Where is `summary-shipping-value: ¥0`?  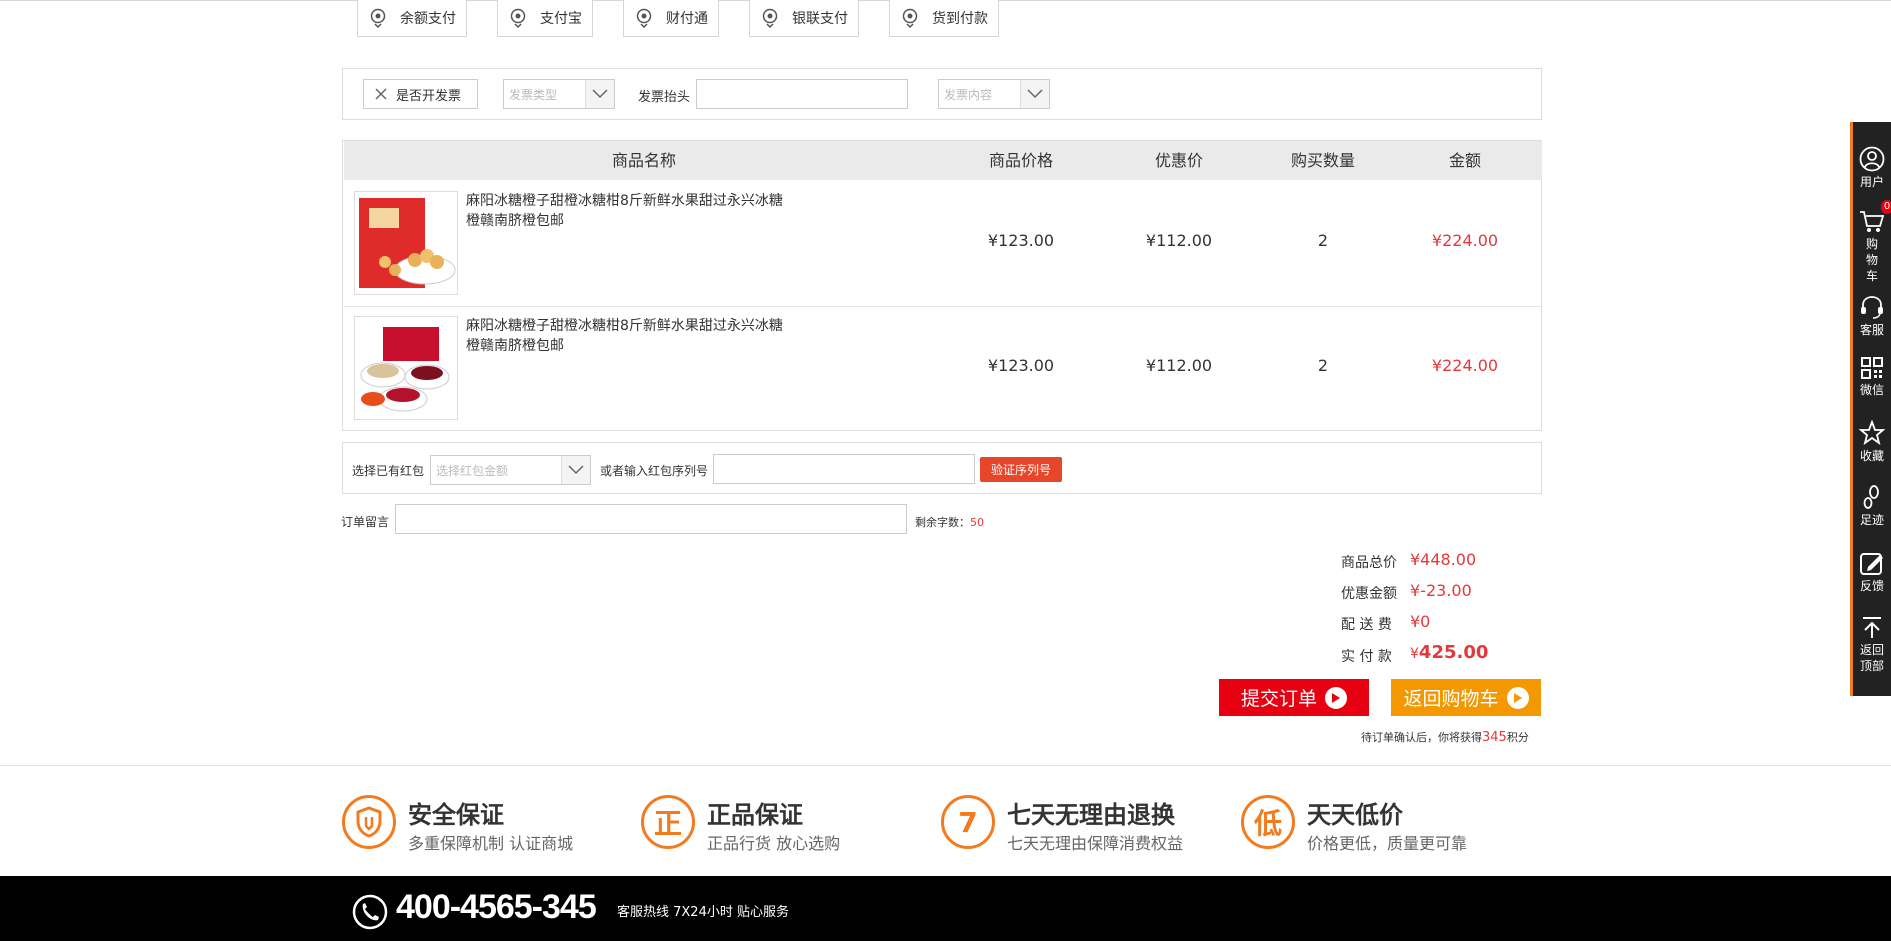
summary-shipping-value: ¥0 is located at coordinates (1420, 621).